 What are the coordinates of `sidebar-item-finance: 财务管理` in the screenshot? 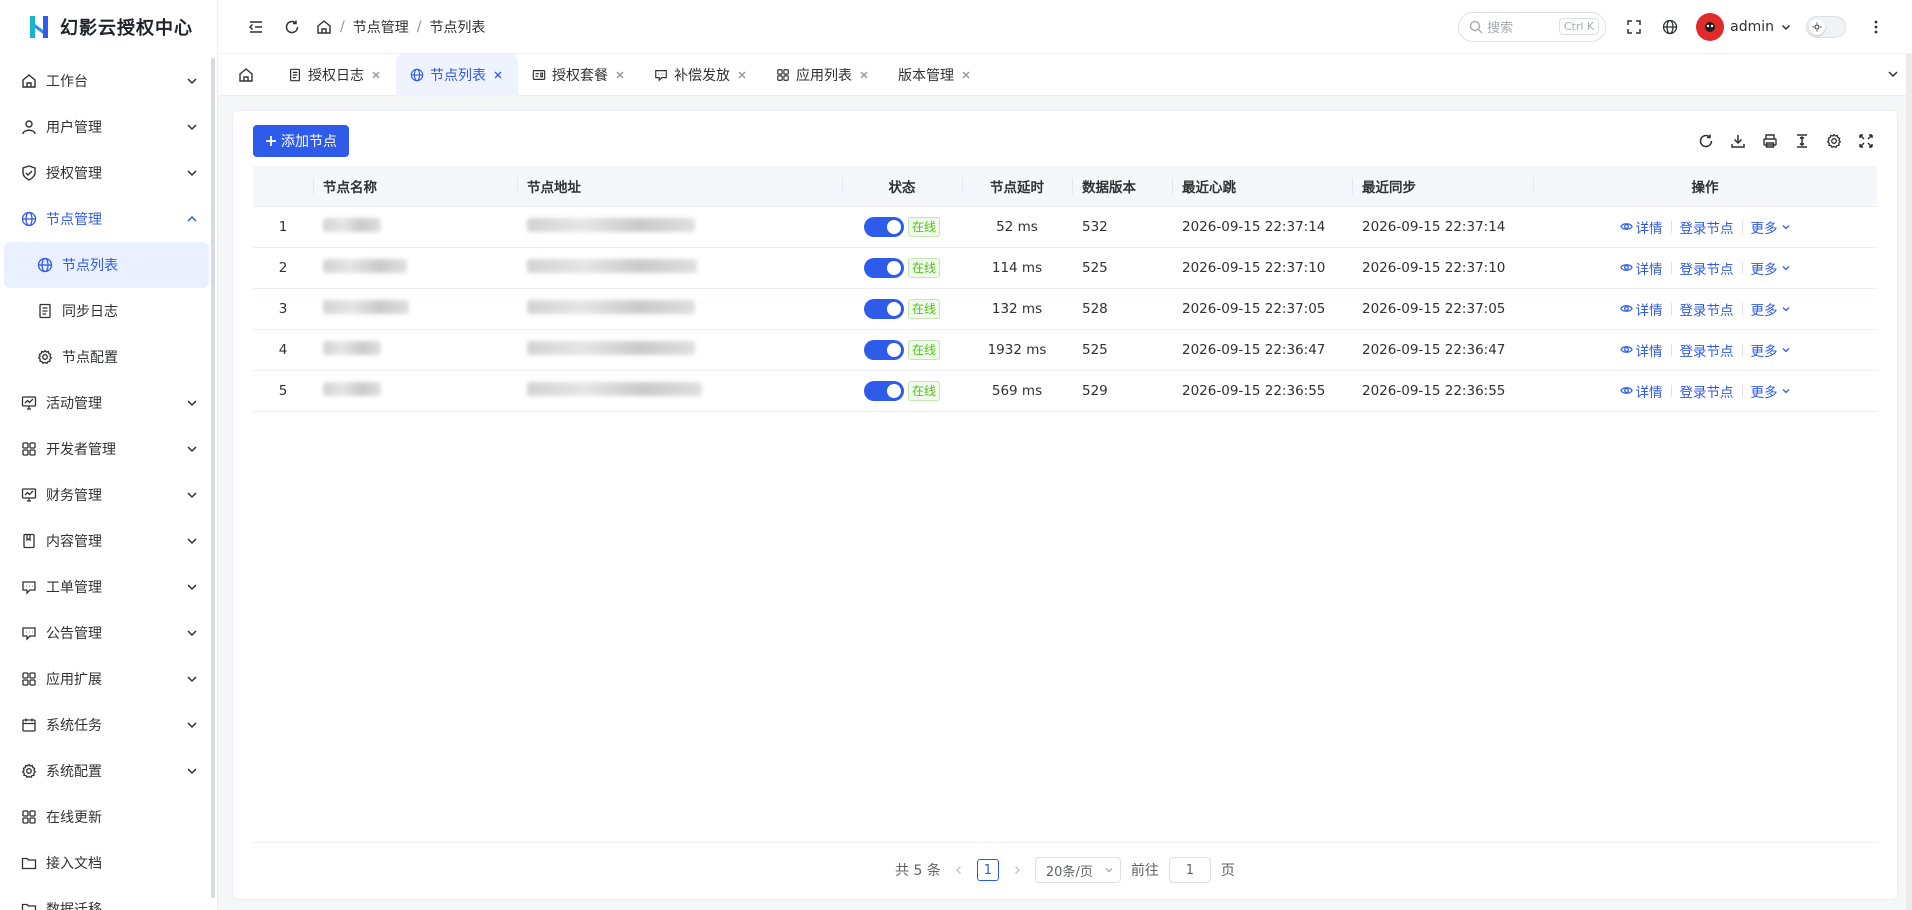 It's located at (106, 495).